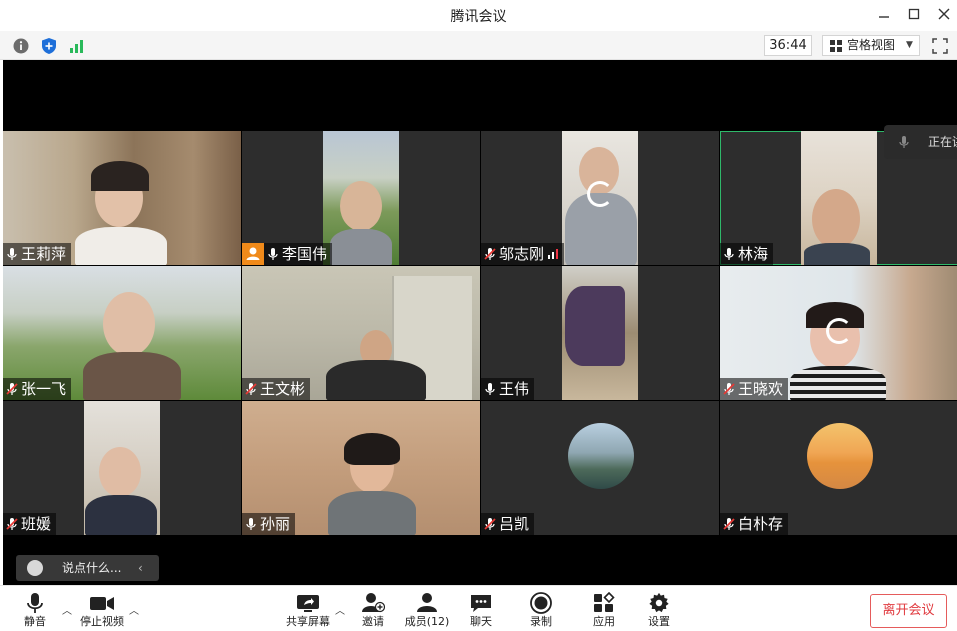  What do you see at coordinates (541, 621) in the screenshot?
I see `record-label: 录制` at bounding box center [541, 621].